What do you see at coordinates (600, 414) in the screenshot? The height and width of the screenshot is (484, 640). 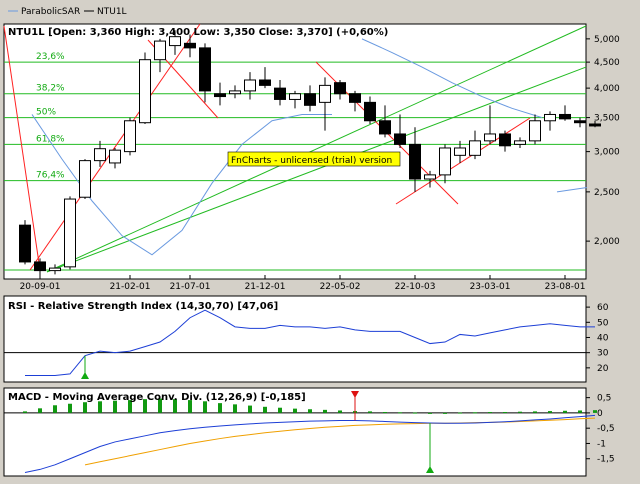 I see `macd-y-tick-label: 0` at bounding box center [600, 414].